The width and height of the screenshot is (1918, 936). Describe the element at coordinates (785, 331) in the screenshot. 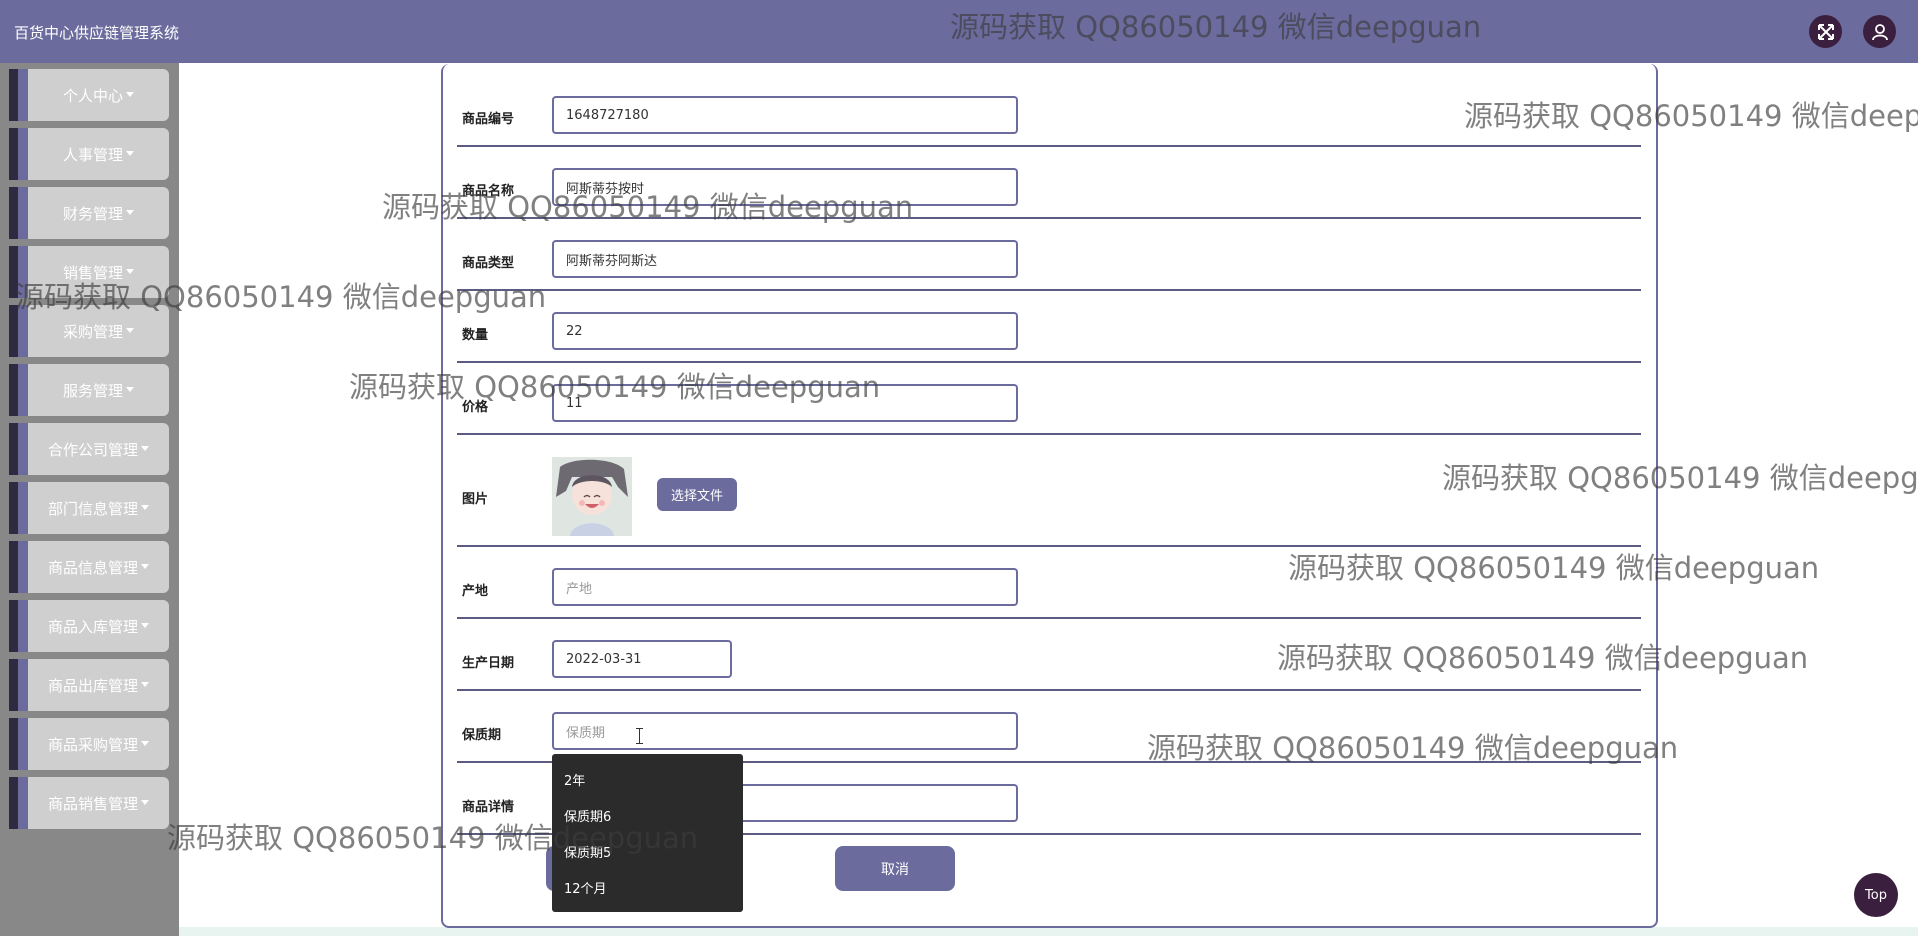

I see `quantity-input: 22` at that location.